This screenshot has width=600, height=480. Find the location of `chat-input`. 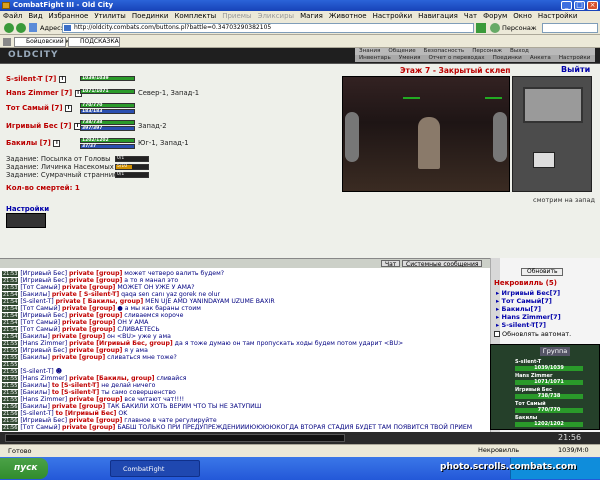

chat-input is located at coordinates (175, 438).